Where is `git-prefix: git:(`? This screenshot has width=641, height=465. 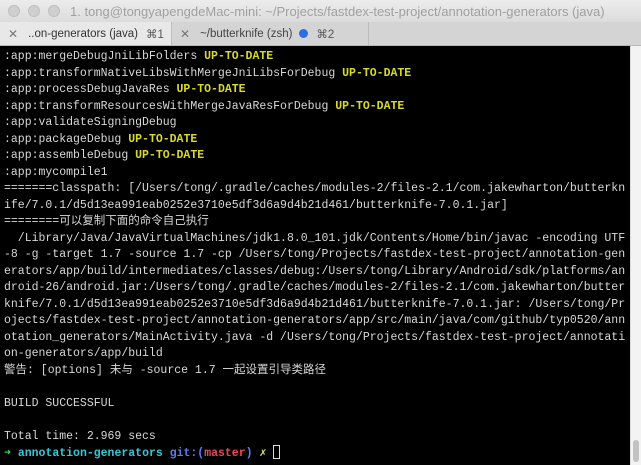
git-prefix: git:( is located at coordinates (187, 453).